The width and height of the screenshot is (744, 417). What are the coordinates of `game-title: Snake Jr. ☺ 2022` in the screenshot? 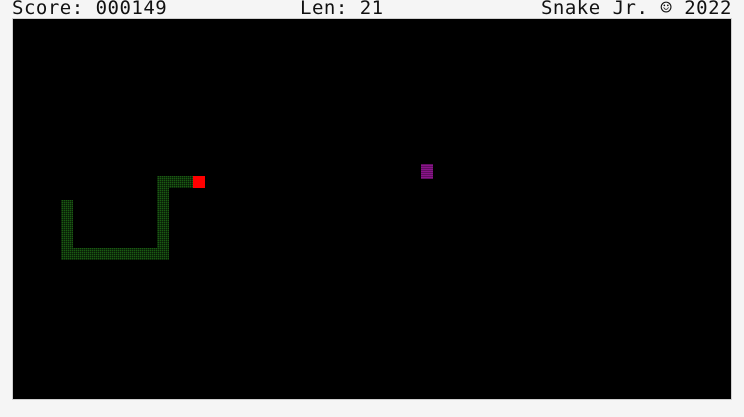 It's located at (636, 9).